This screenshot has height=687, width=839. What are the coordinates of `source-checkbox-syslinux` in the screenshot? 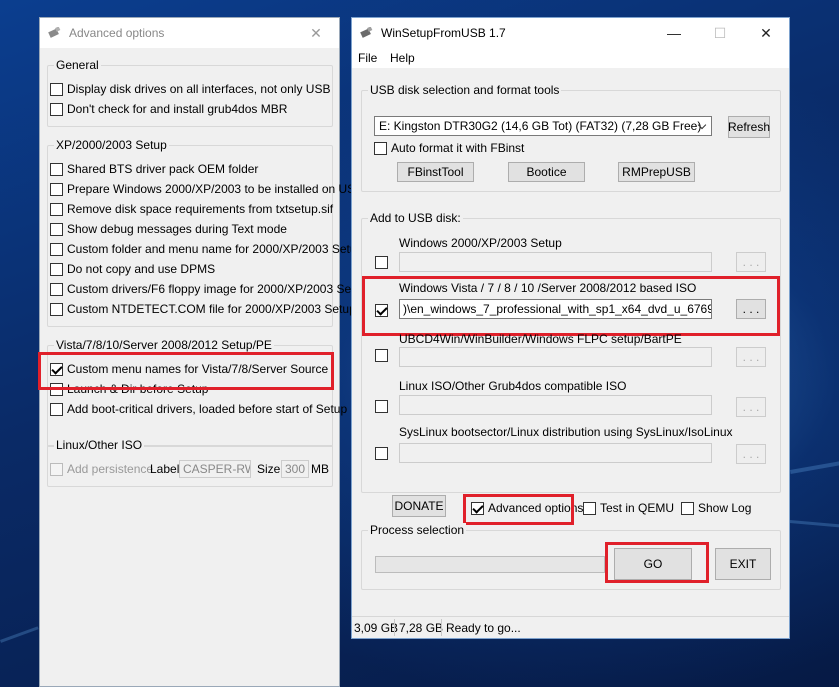 It's located at (381, 453).